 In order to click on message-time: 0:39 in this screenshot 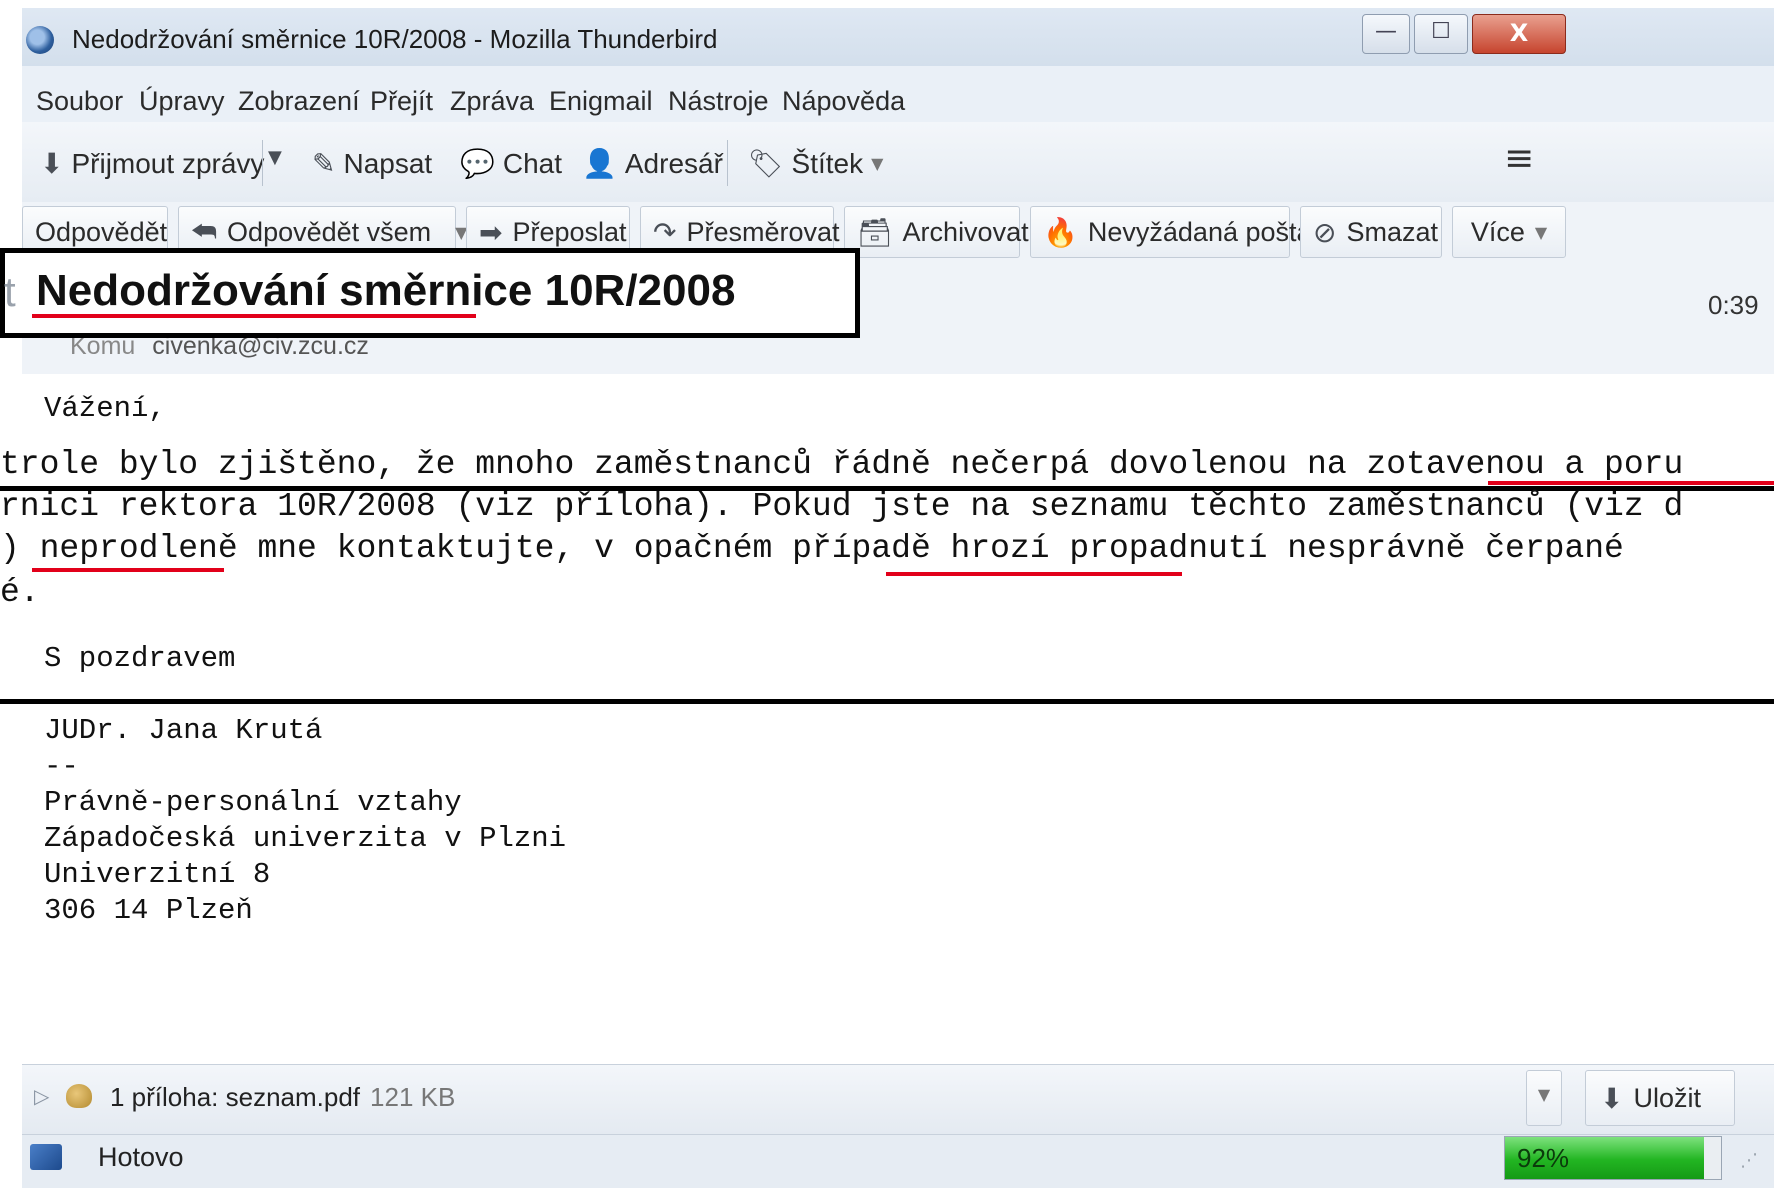, I will do `click(1733, 305)`.